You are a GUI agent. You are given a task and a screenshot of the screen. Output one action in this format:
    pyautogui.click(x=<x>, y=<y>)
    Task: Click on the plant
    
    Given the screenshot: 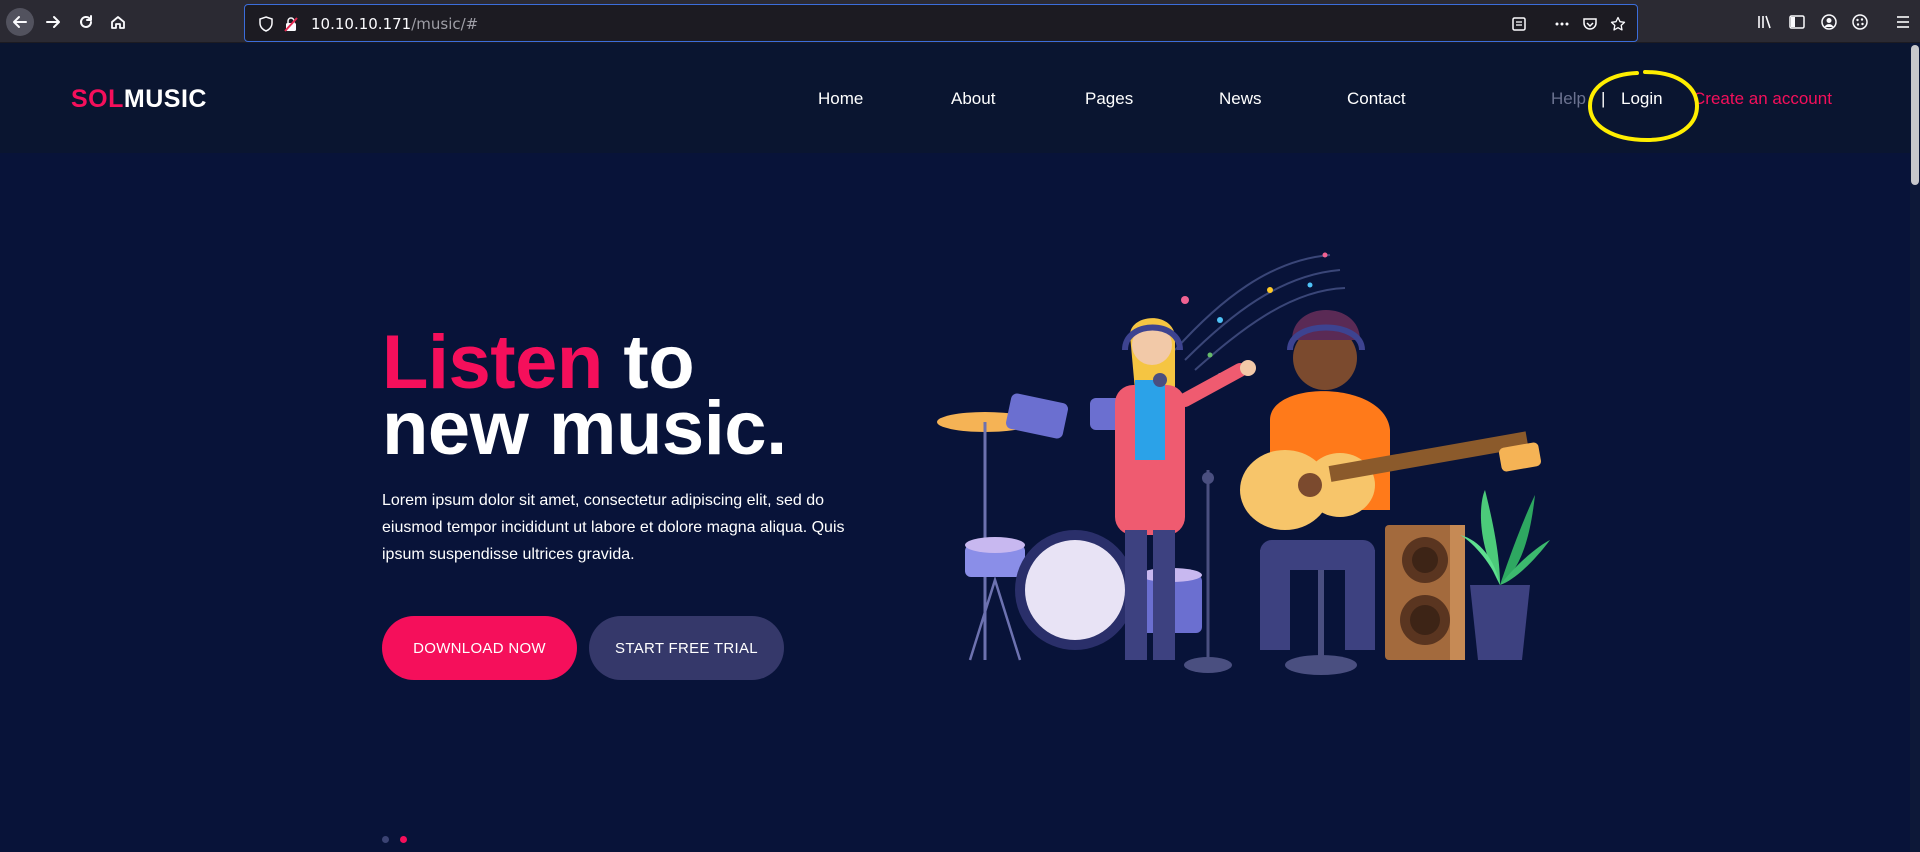 What is the action you would take?
    pyautogui.click(x=1505, y=575)
    